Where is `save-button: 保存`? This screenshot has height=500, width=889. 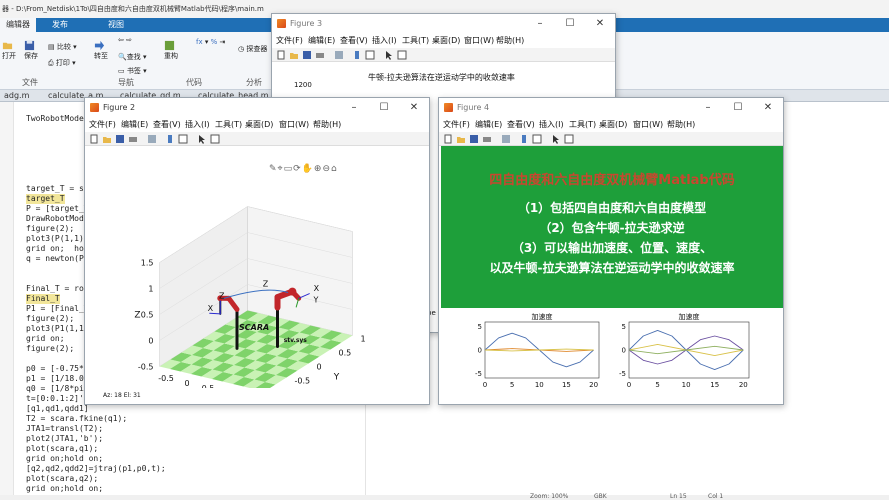 save-button: 保存 is located at coordinates (31, 50).